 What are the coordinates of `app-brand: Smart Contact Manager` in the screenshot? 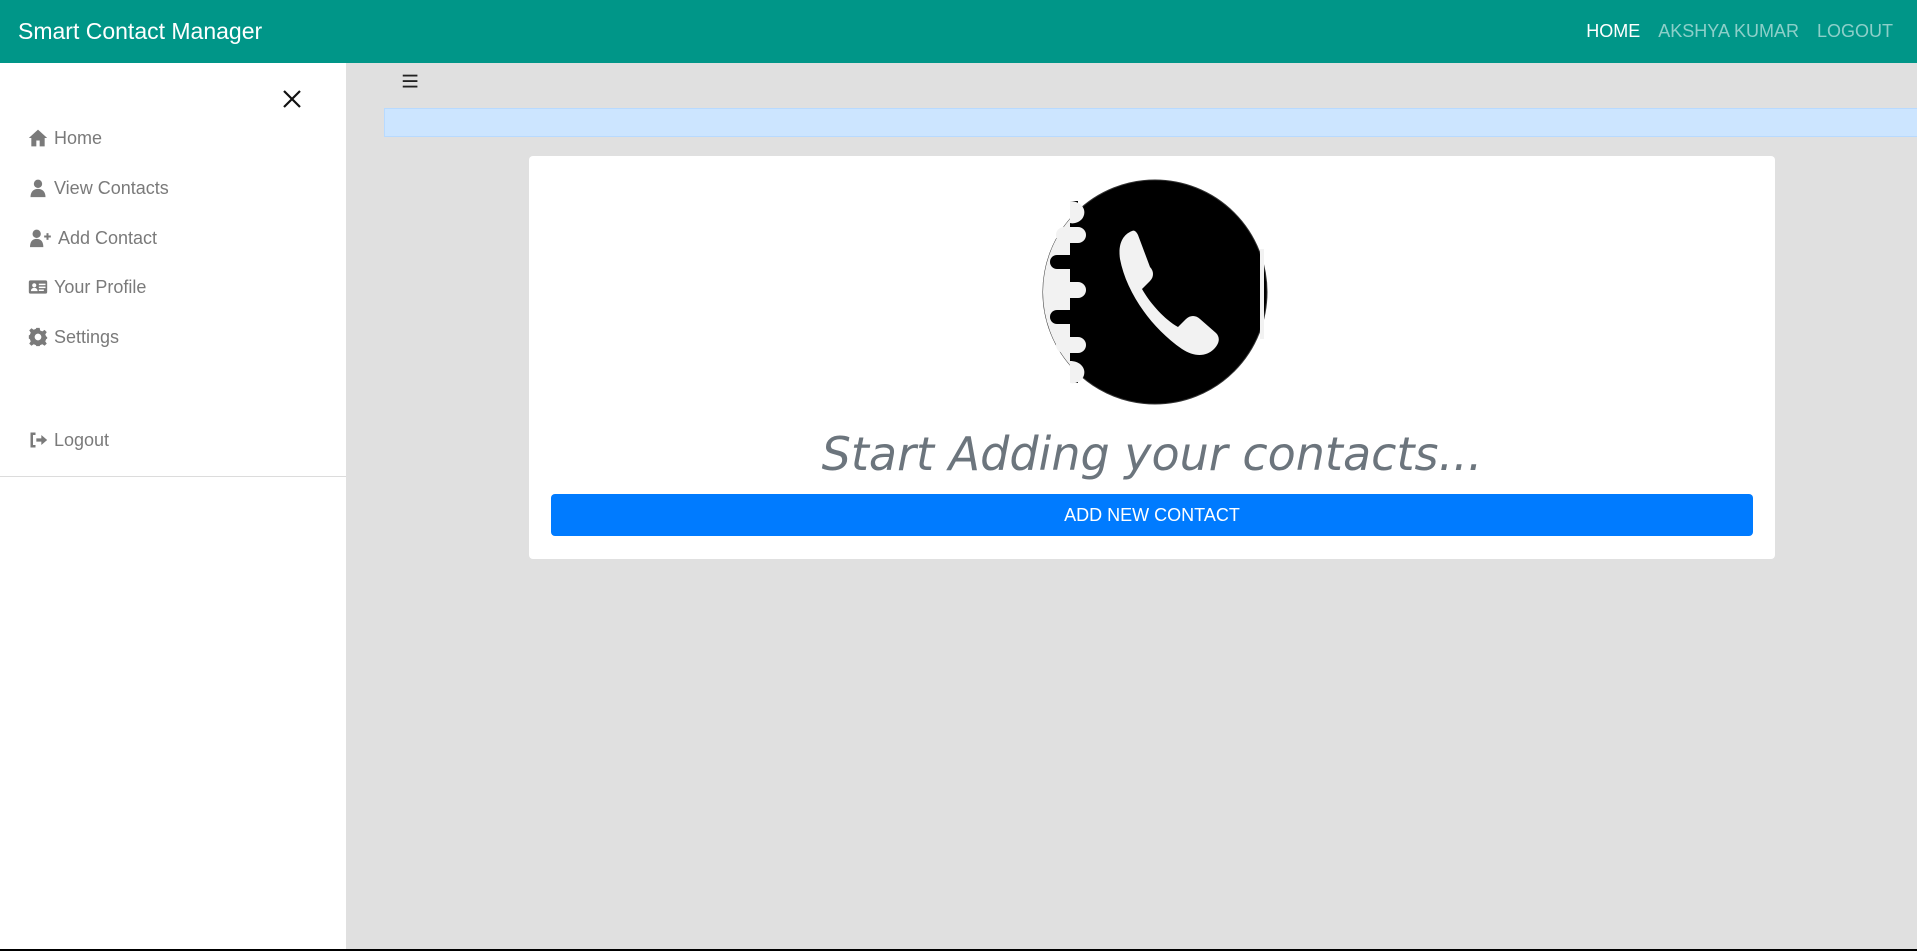 It's located at (140, 31).